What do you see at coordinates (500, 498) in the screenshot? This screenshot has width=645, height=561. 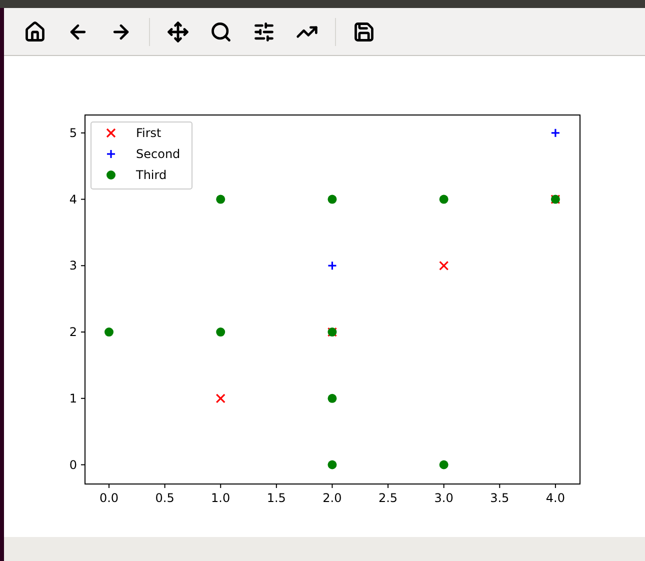 I see `x-tick-label: 3.5` at bounding box center [500, 498].